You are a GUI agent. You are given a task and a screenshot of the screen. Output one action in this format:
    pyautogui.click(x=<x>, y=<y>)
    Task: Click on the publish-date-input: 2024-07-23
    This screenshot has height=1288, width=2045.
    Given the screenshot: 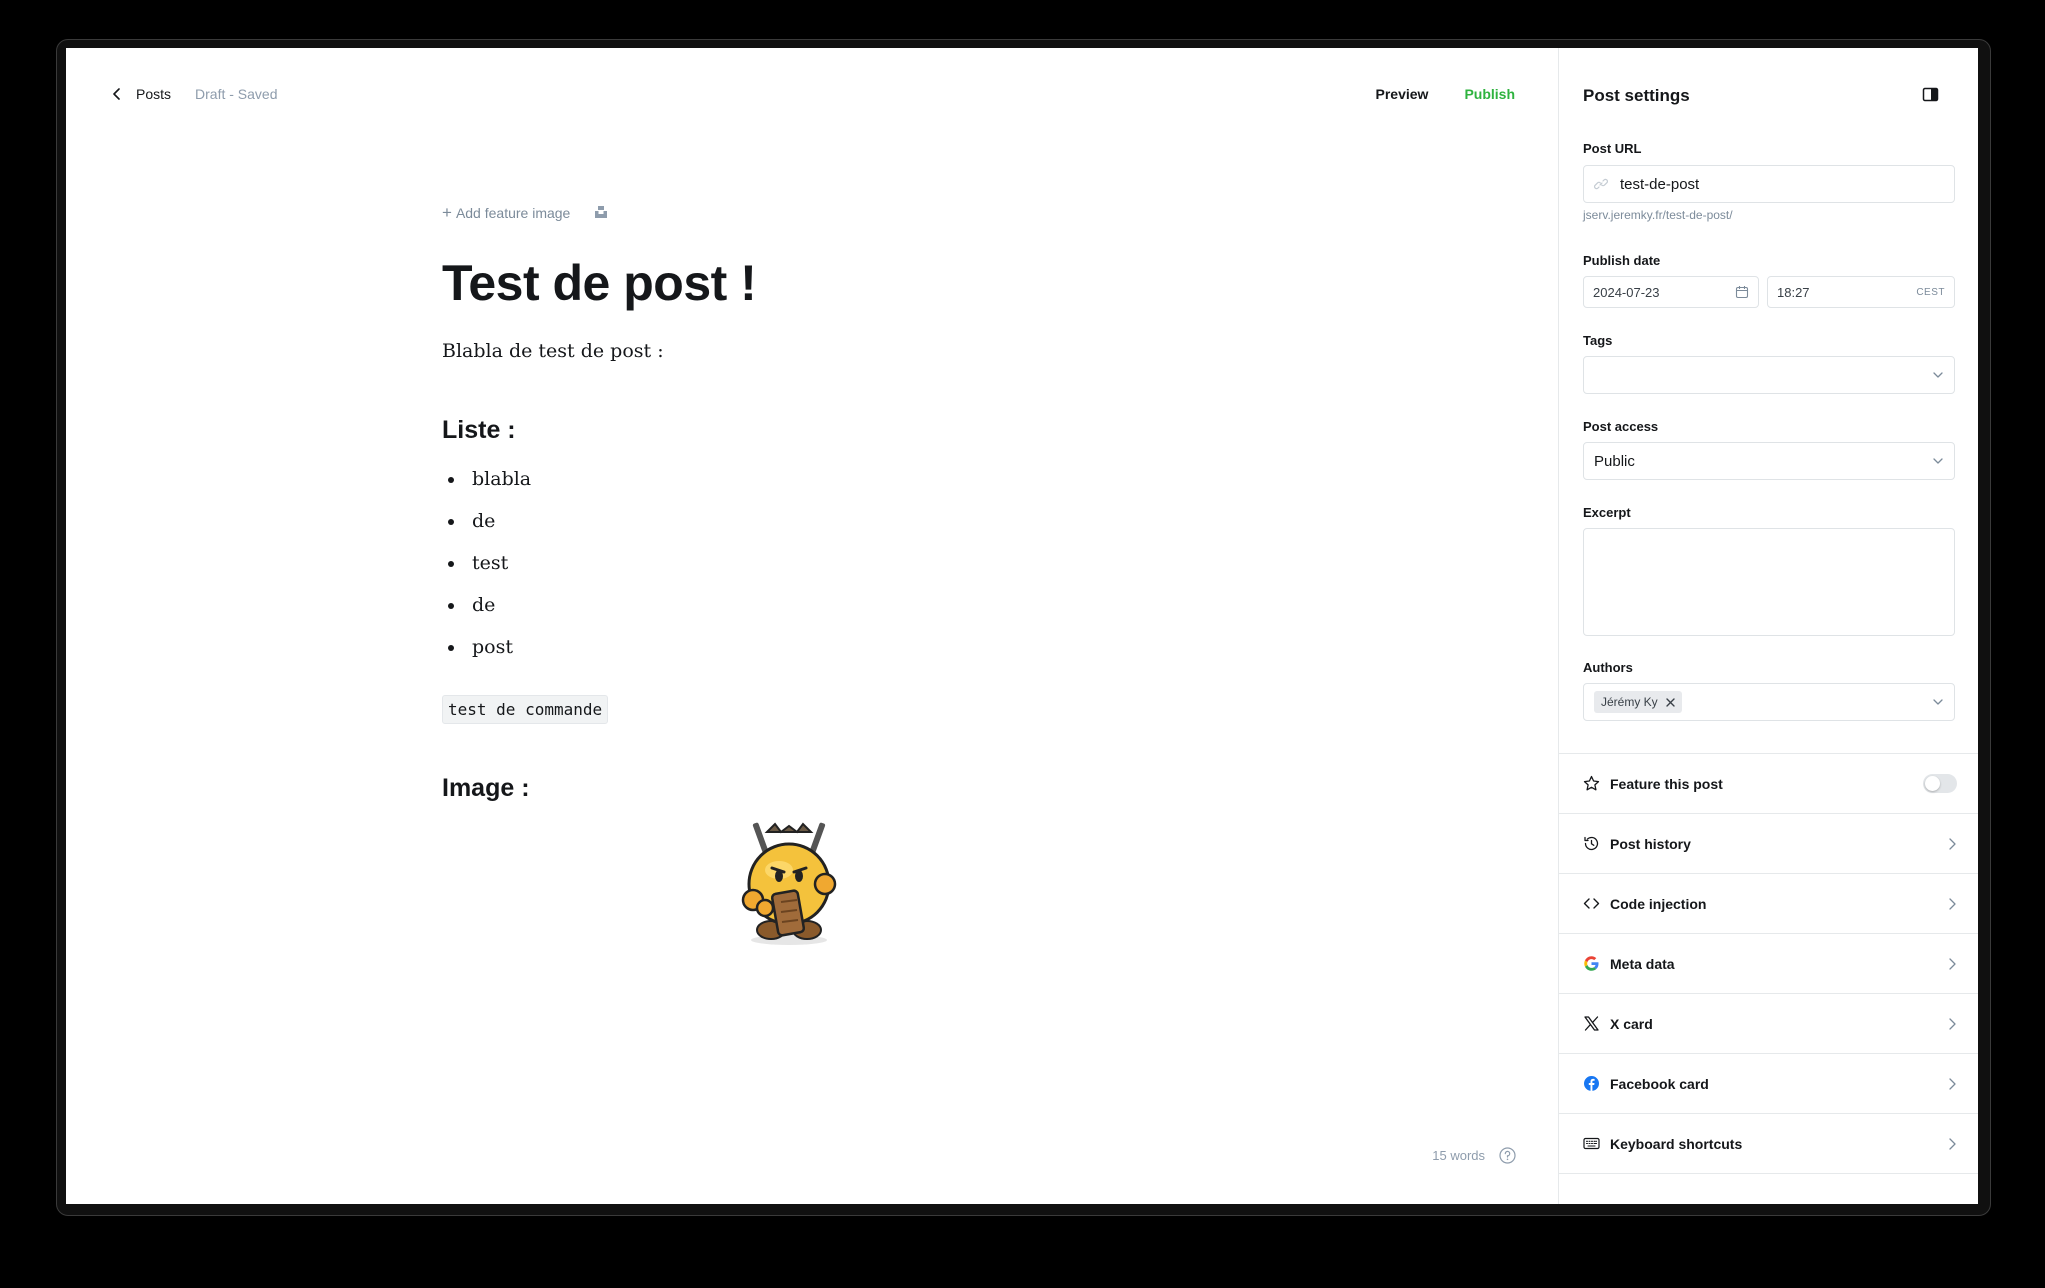 What is the action you would take?
    pyautogui.click(x=1671, y=292)
    